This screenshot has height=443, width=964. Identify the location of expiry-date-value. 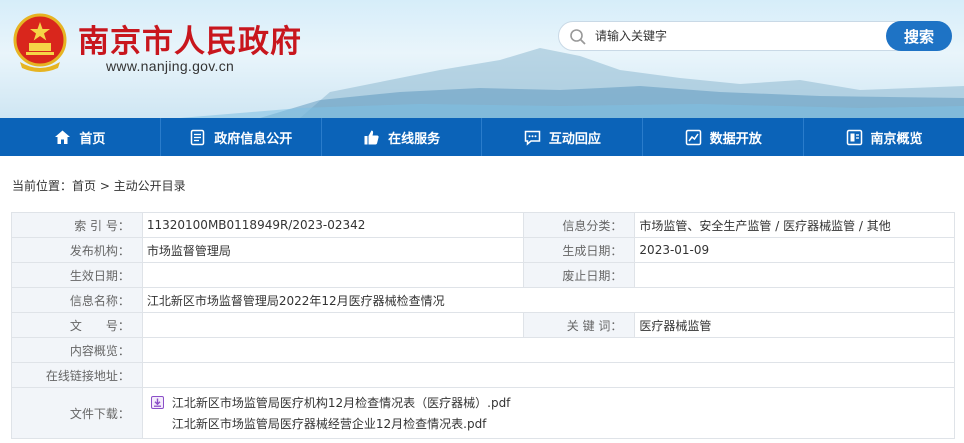
(794, 275).